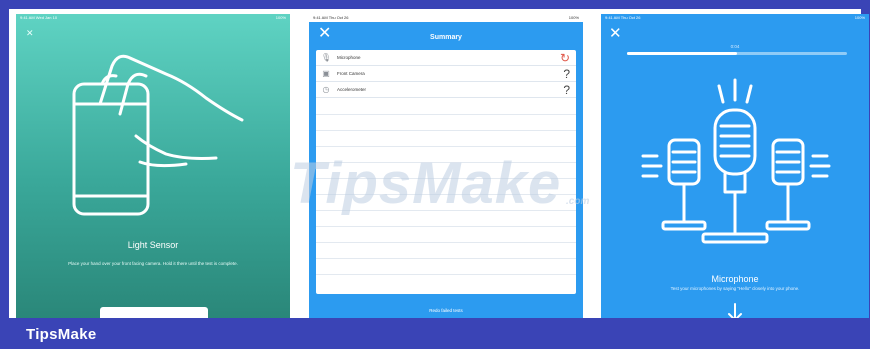 Image resolution: width=870 pixels, height=349 pixels. I want to click on redo-failed-tests-button: Redo failed tests, so click(446, 310).